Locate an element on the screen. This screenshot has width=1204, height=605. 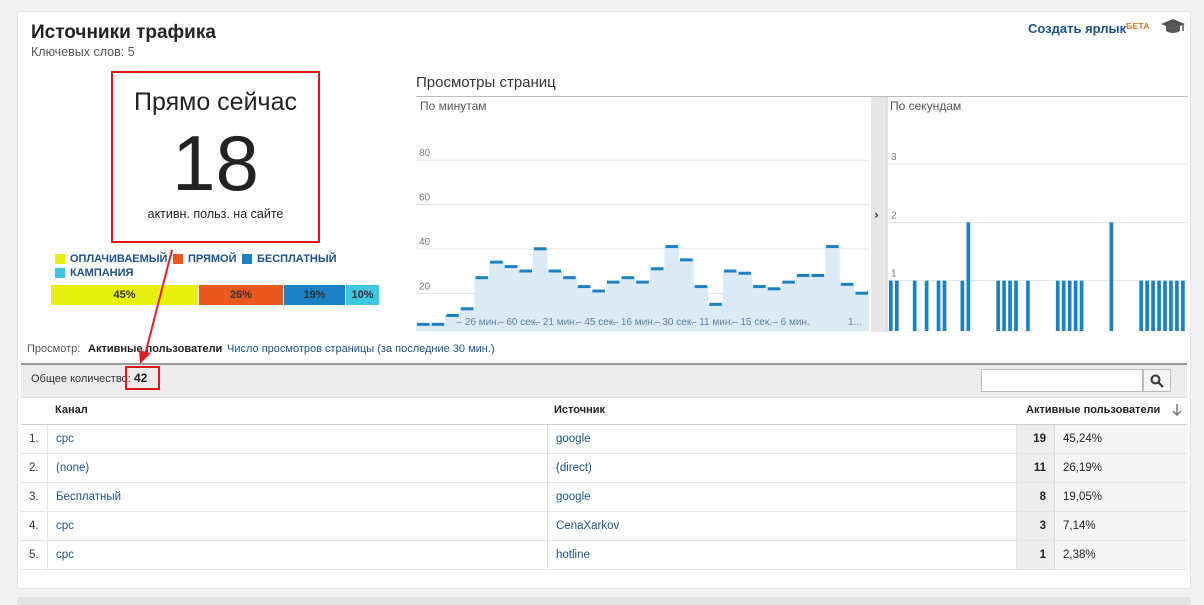
legend-label: ОПЛАЧИВАЕМЫЙ is located at coordinates (119, 259).